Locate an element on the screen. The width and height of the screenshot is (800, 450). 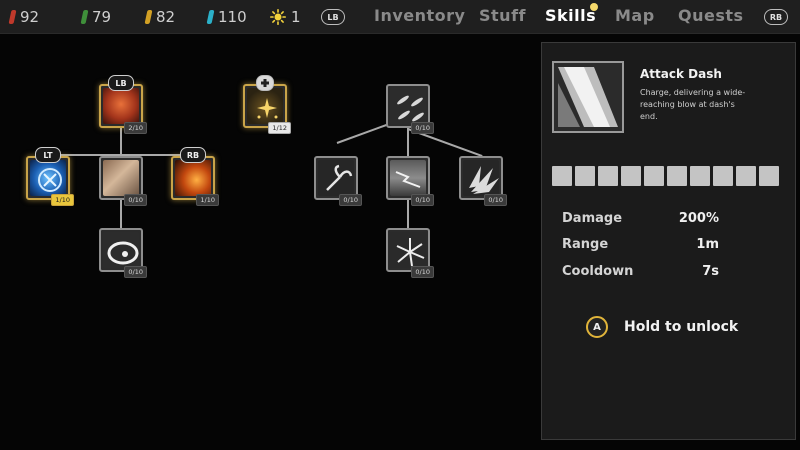
a-button: A is located at coordinates (597, 327).